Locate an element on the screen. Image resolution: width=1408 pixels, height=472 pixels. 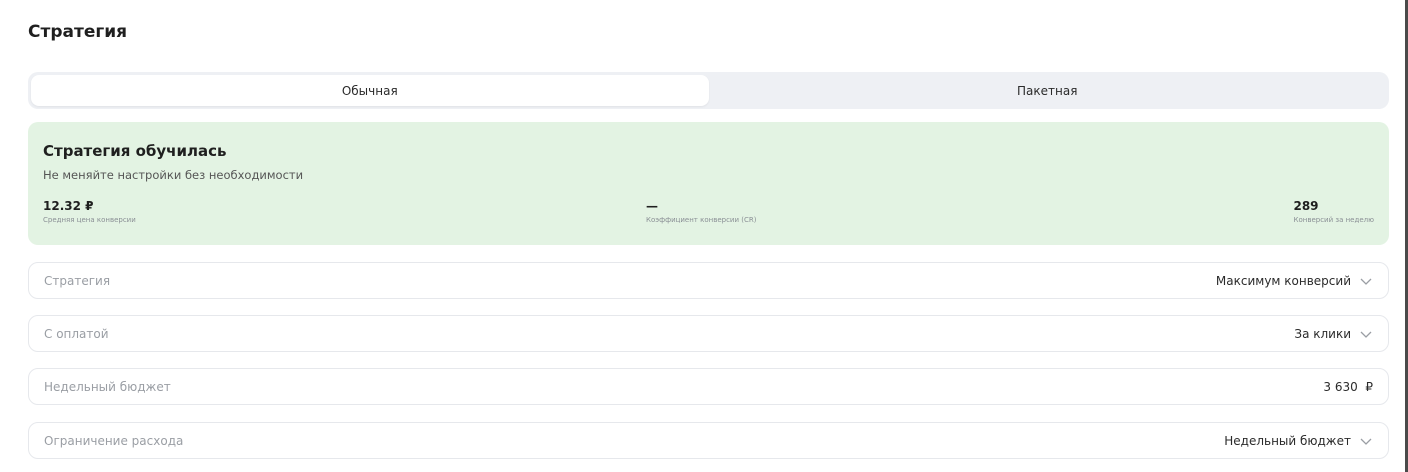
field-value: 3 630 ₽ is located at coordinates (1348, 386).